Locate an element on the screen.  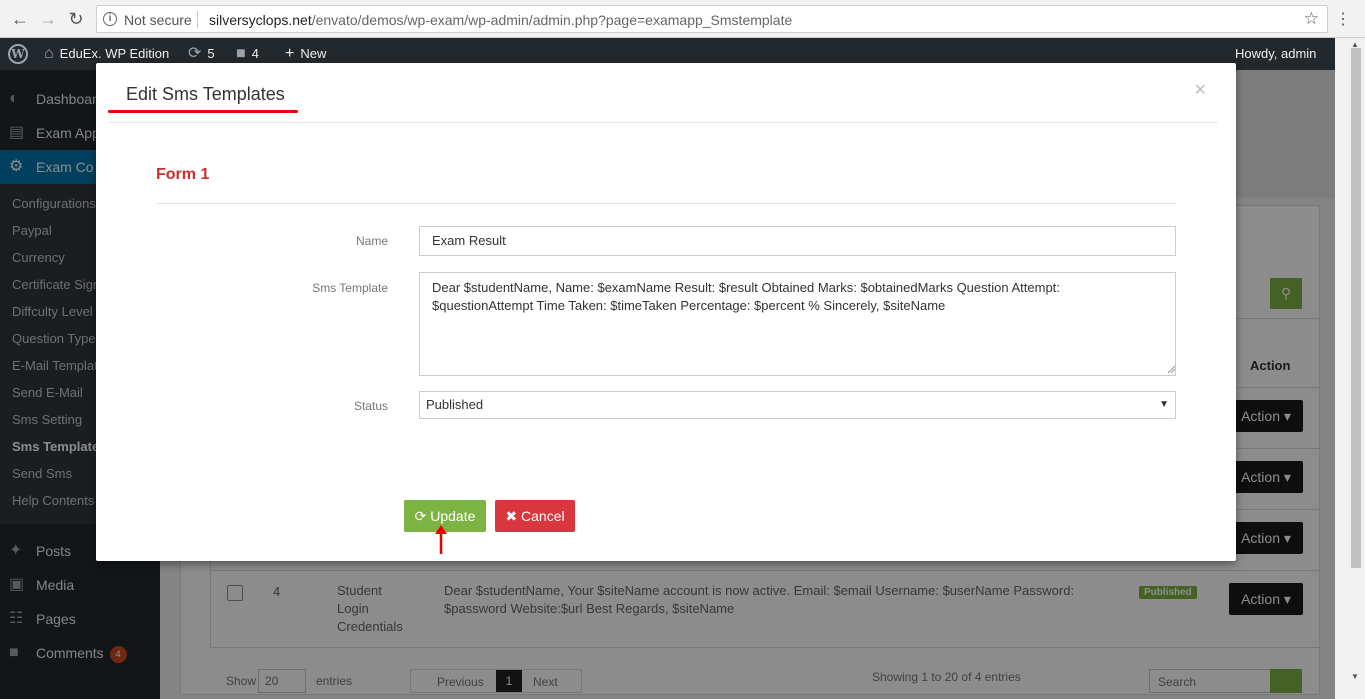
page-scrollbar: ▲ ▼ is located at coordinates (1350, 368).